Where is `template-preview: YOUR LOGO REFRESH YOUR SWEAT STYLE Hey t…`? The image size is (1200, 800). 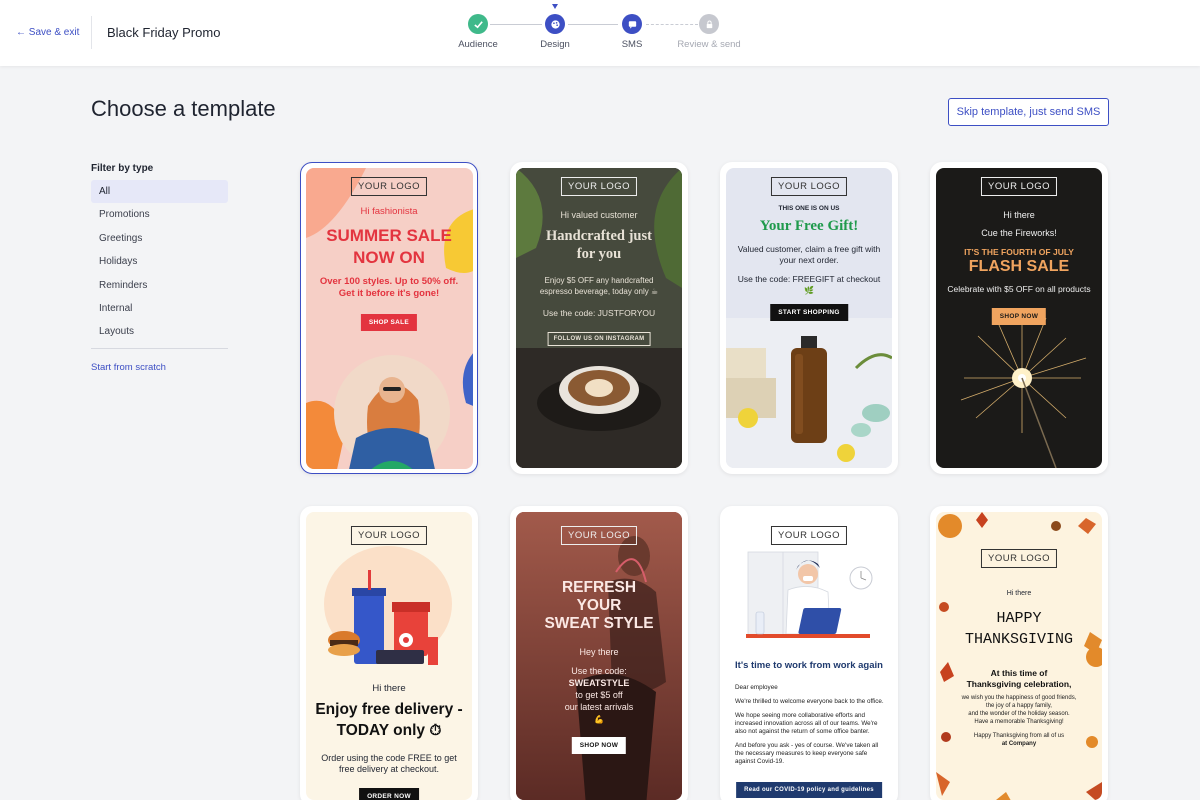
template-preview: YOUR LOGO REFRESH YOUR SWEAT STYLE Hey t… is located at coordinates (599, 656).